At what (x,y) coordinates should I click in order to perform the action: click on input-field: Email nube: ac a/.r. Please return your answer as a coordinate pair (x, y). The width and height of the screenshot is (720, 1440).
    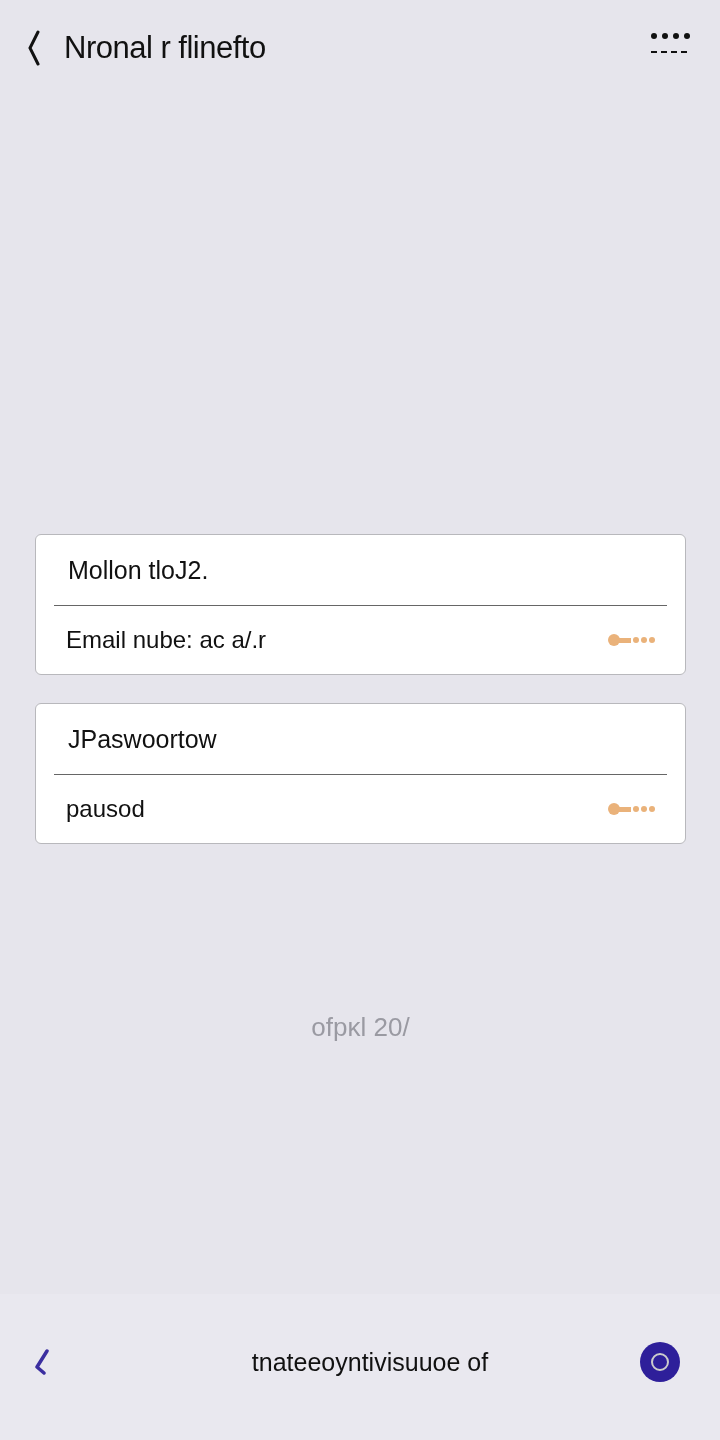
    Looking at the image, I should click on (360, 640).